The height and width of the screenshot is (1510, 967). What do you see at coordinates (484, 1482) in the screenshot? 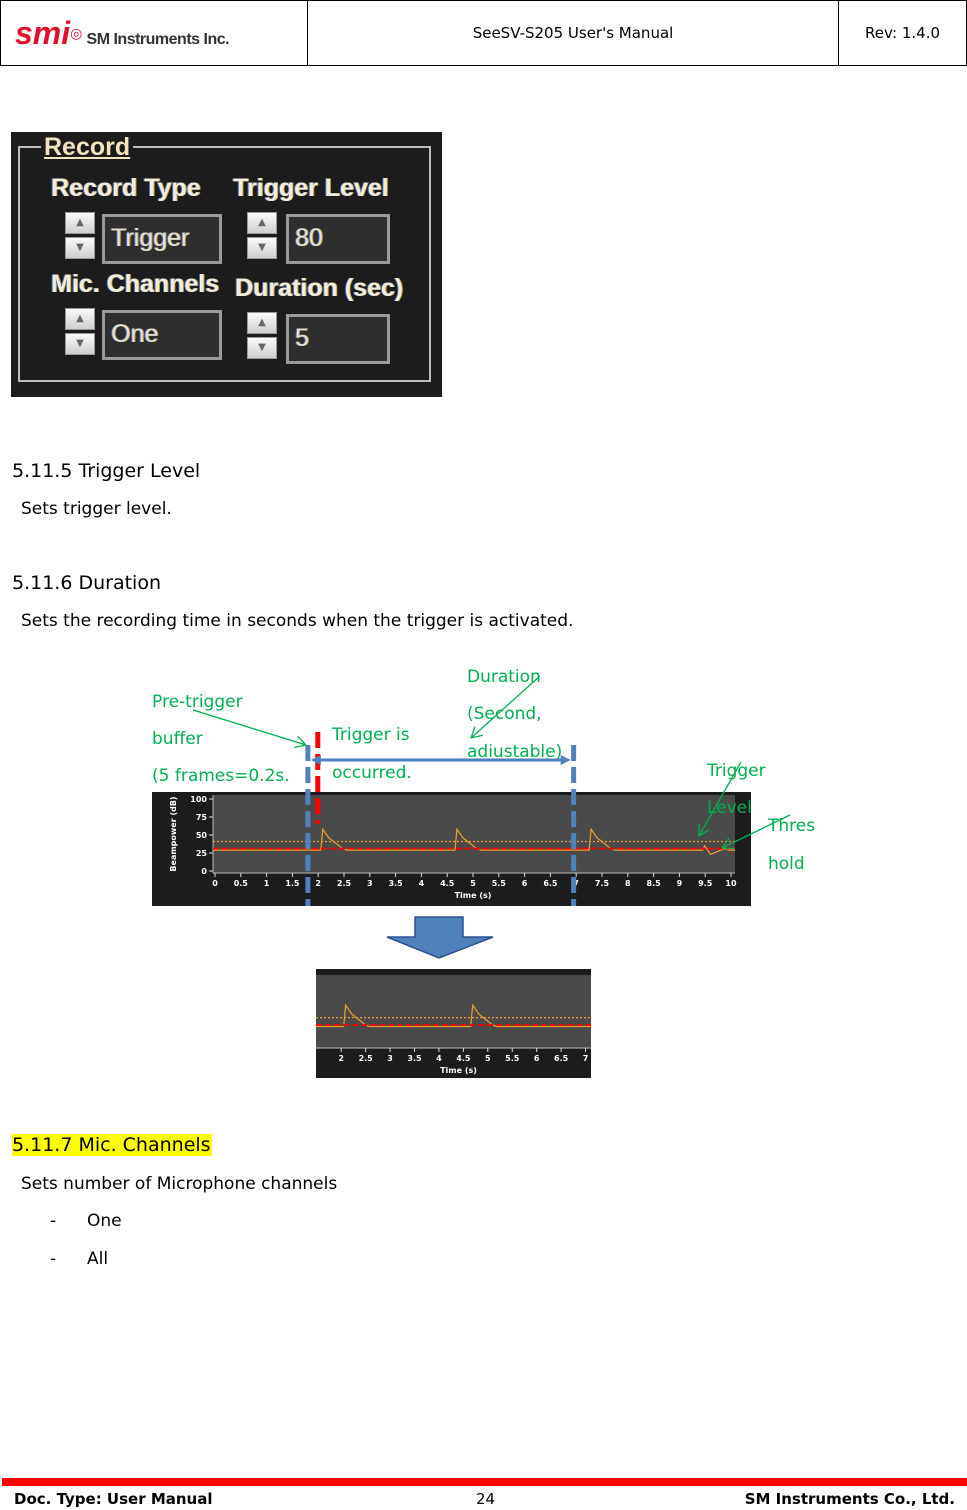
I see `footer-rule` at bounding box center [484, 1482].